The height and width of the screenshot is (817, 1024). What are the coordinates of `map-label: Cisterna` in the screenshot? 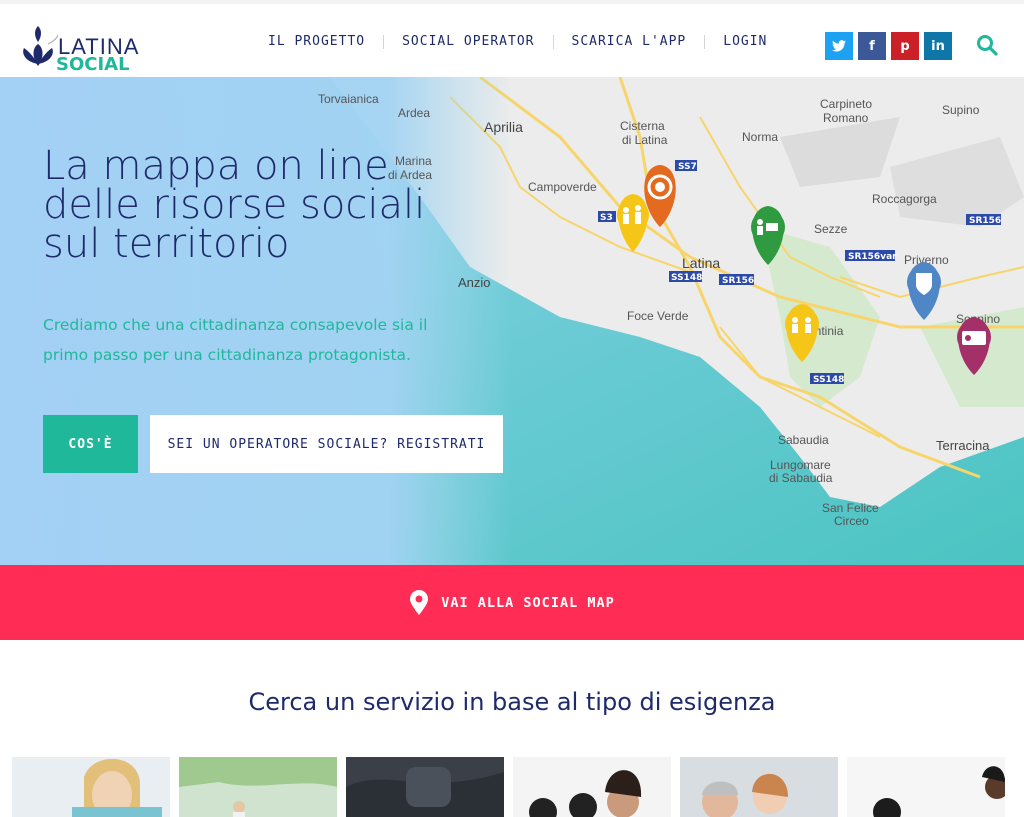 It's located at (642, 126).